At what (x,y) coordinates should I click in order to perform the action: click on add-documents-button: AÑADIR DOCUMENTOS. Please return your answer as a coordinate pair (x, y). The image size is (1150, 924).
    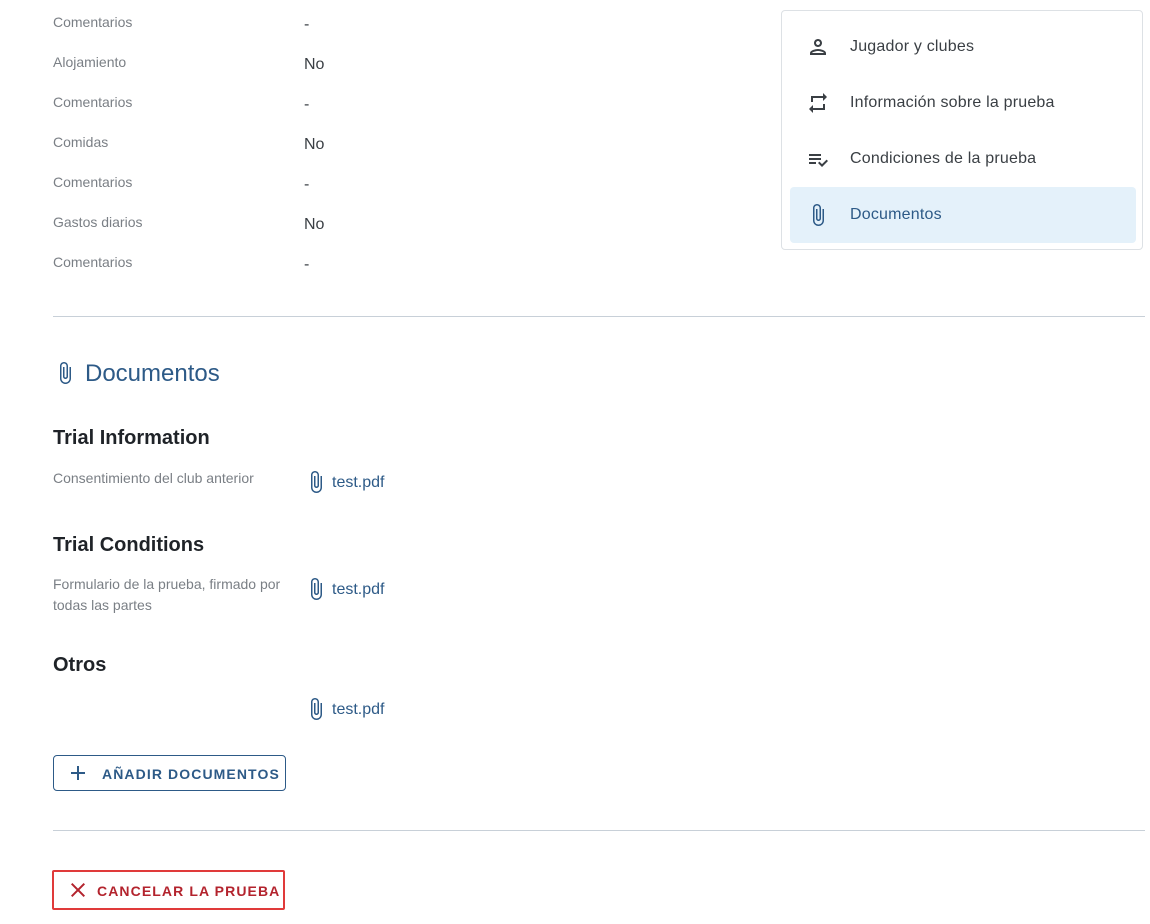
    Looking at the image, I should click on (169, 773).